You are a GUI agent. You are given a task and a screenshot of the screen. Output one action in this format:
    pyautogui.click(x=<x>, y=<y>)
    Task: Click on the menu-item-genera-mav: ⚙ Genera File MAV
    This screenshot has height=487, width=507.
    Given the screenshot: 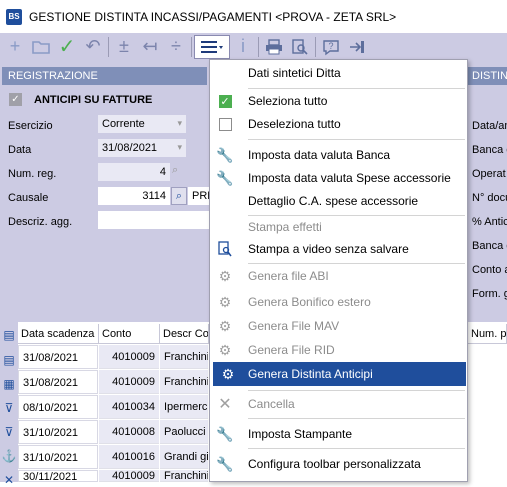 What is the action you would take?
    pyautogui.click(x=338, y=326)
    